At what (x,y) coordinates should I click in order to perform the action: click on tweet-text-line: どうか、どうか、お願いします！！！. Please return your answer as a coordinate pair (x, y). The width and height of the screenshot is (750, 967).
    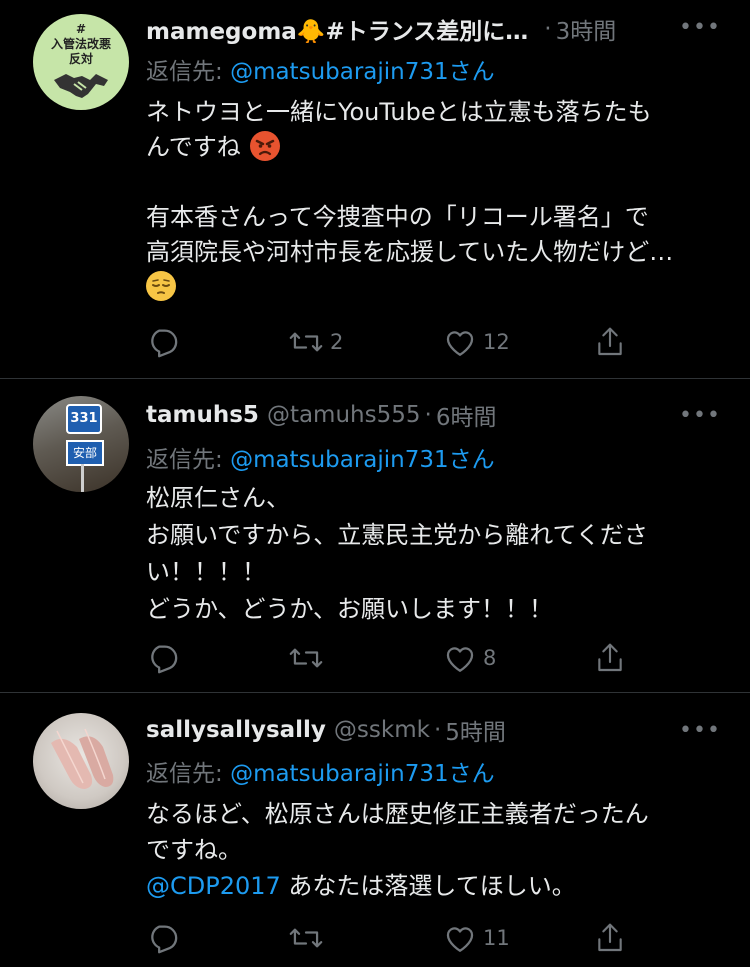
    Looking at the image, I should click on (350, 609).